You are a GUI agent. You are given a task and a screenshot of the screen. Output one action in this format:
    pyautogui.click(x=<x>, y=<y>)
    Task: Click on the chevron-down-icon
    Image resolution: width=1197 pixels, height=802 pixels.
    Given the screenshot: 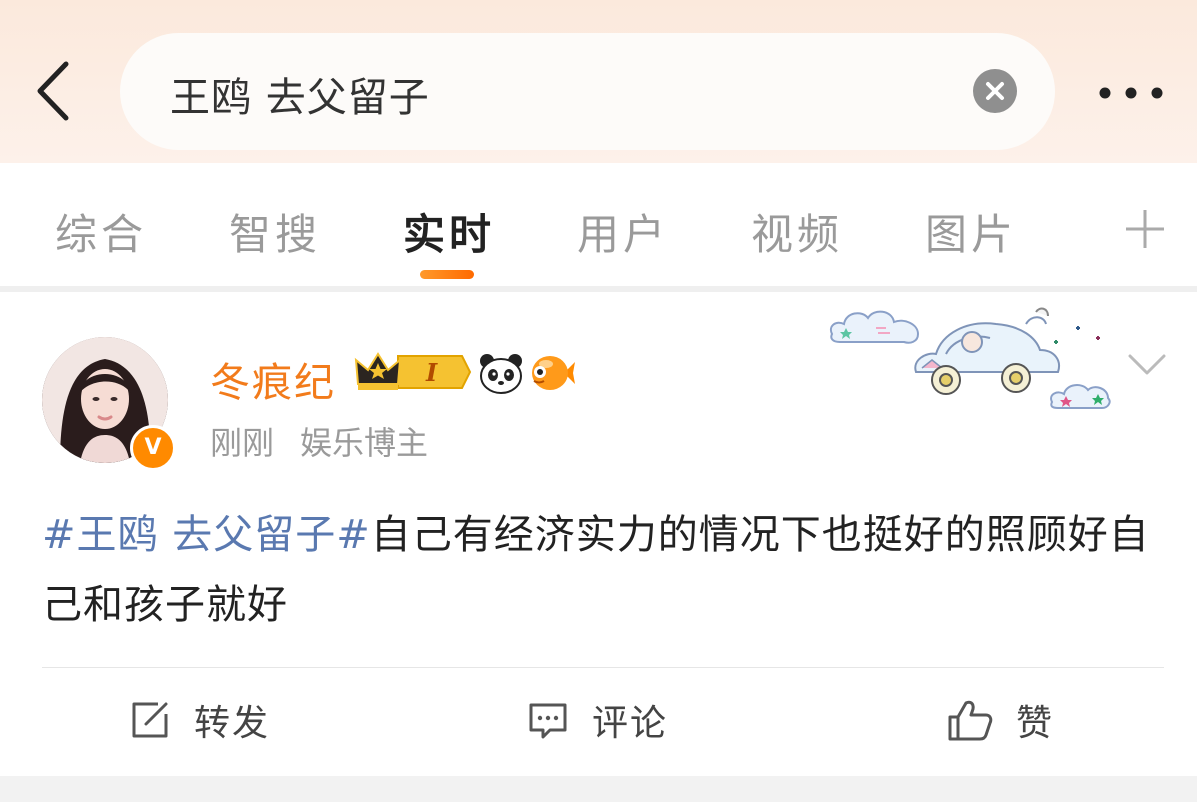 What is the action you would take?
    pyautogui.click(x=1147, y=365)
    